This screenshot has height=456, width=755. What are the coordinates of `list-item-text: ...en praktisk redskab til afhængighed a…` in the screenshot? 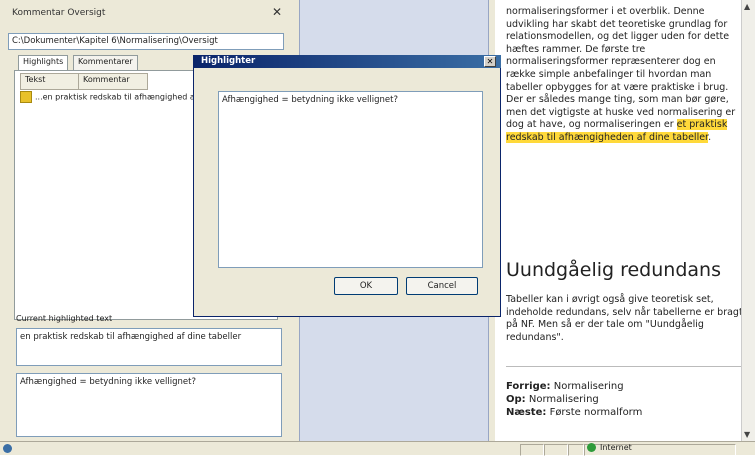 It's located at (117, 97).